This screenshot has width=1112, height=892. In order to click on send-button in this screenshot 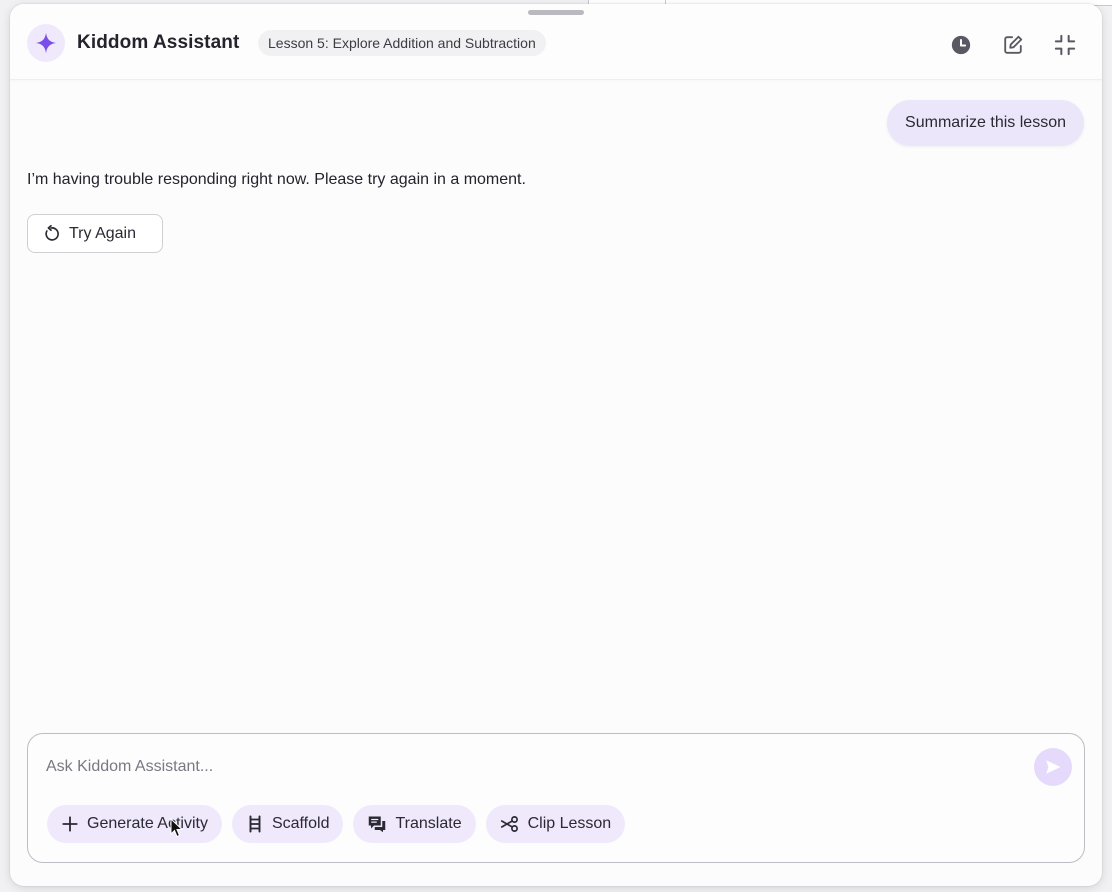, I will do `click(1053, 767)`.